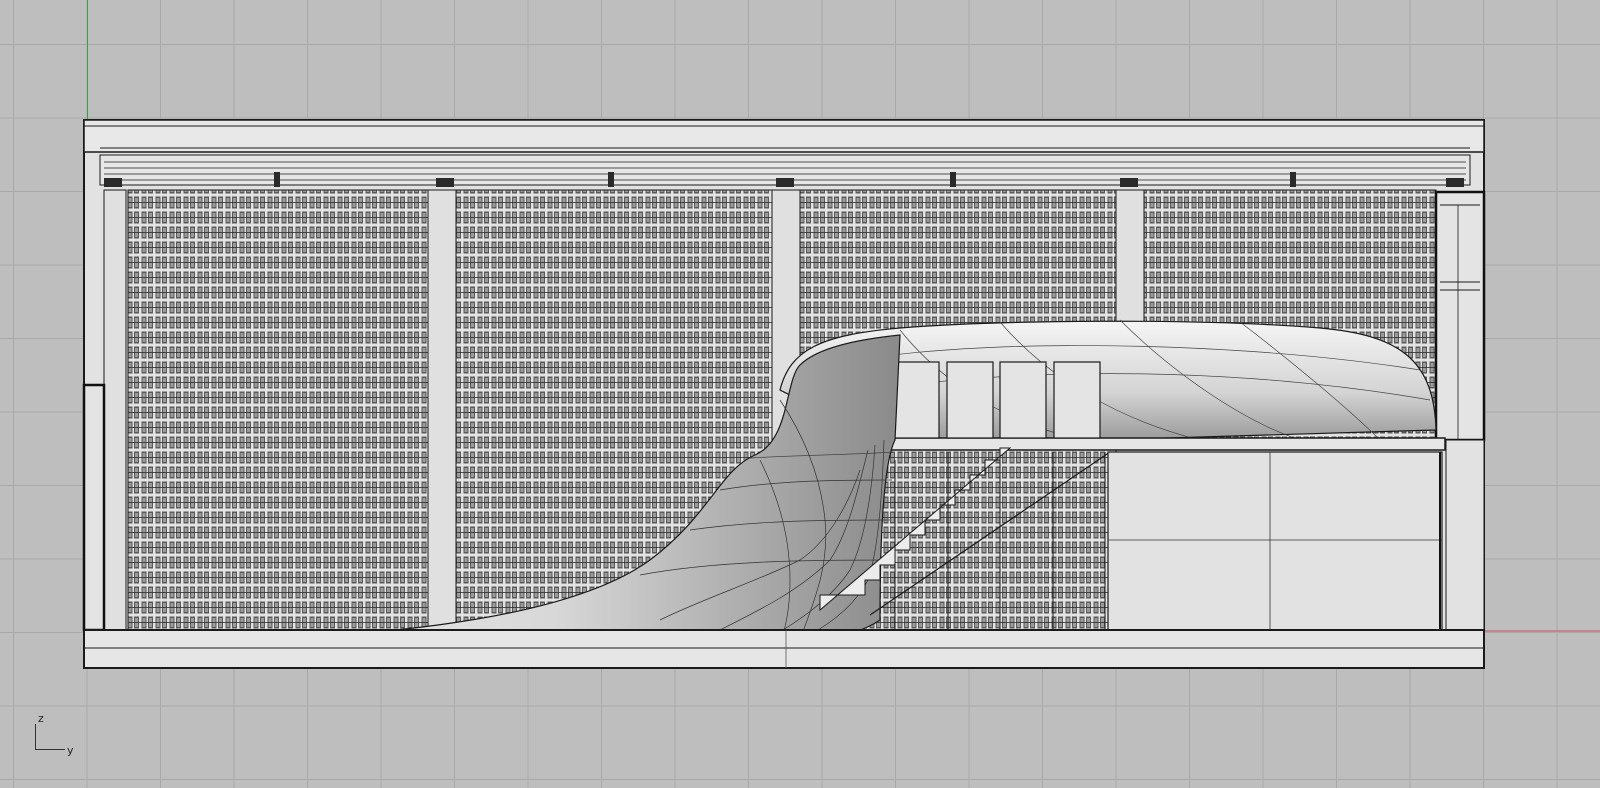 This screenshot has height=788, width=1600. I want to click on left-pillar, so click(115, 410).